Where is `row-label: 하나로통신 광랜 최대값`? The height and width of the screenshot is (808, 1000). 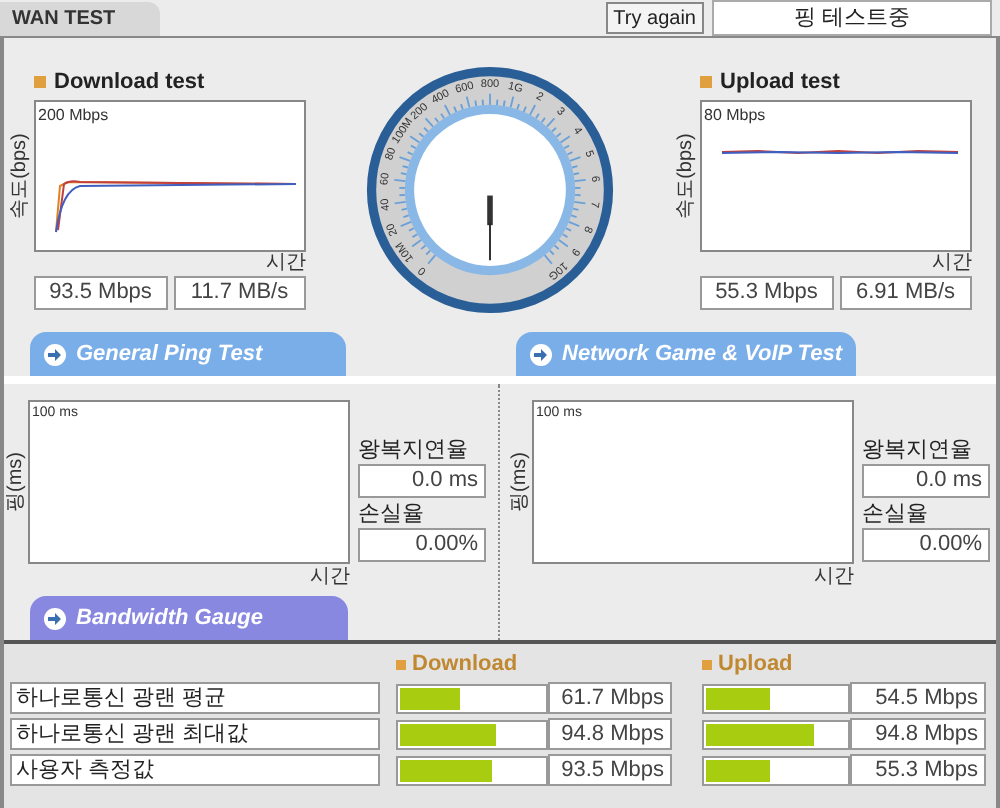
row-label: 하나로통신 광랜 최대값 is located at coordinates (195, 734).